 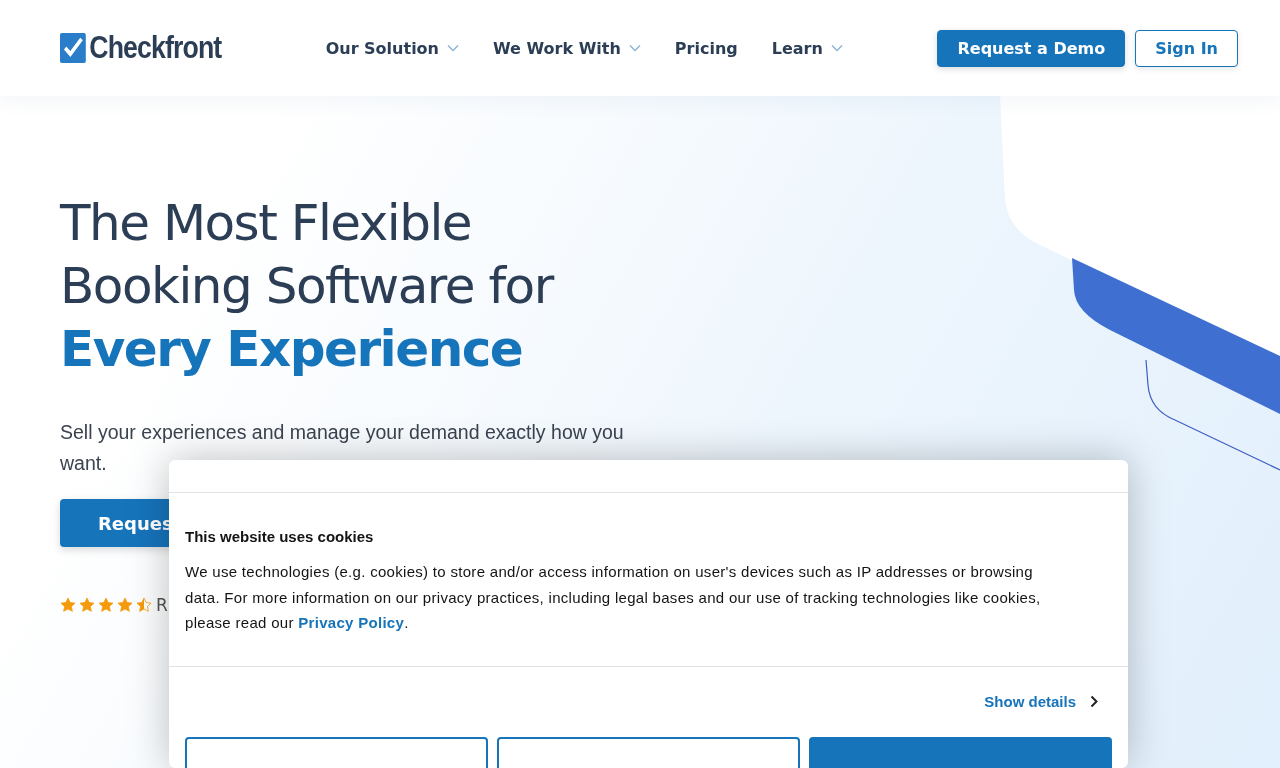 I want to click on privacy-policy-link: Privacy Policy, so click(x=351, y=622).